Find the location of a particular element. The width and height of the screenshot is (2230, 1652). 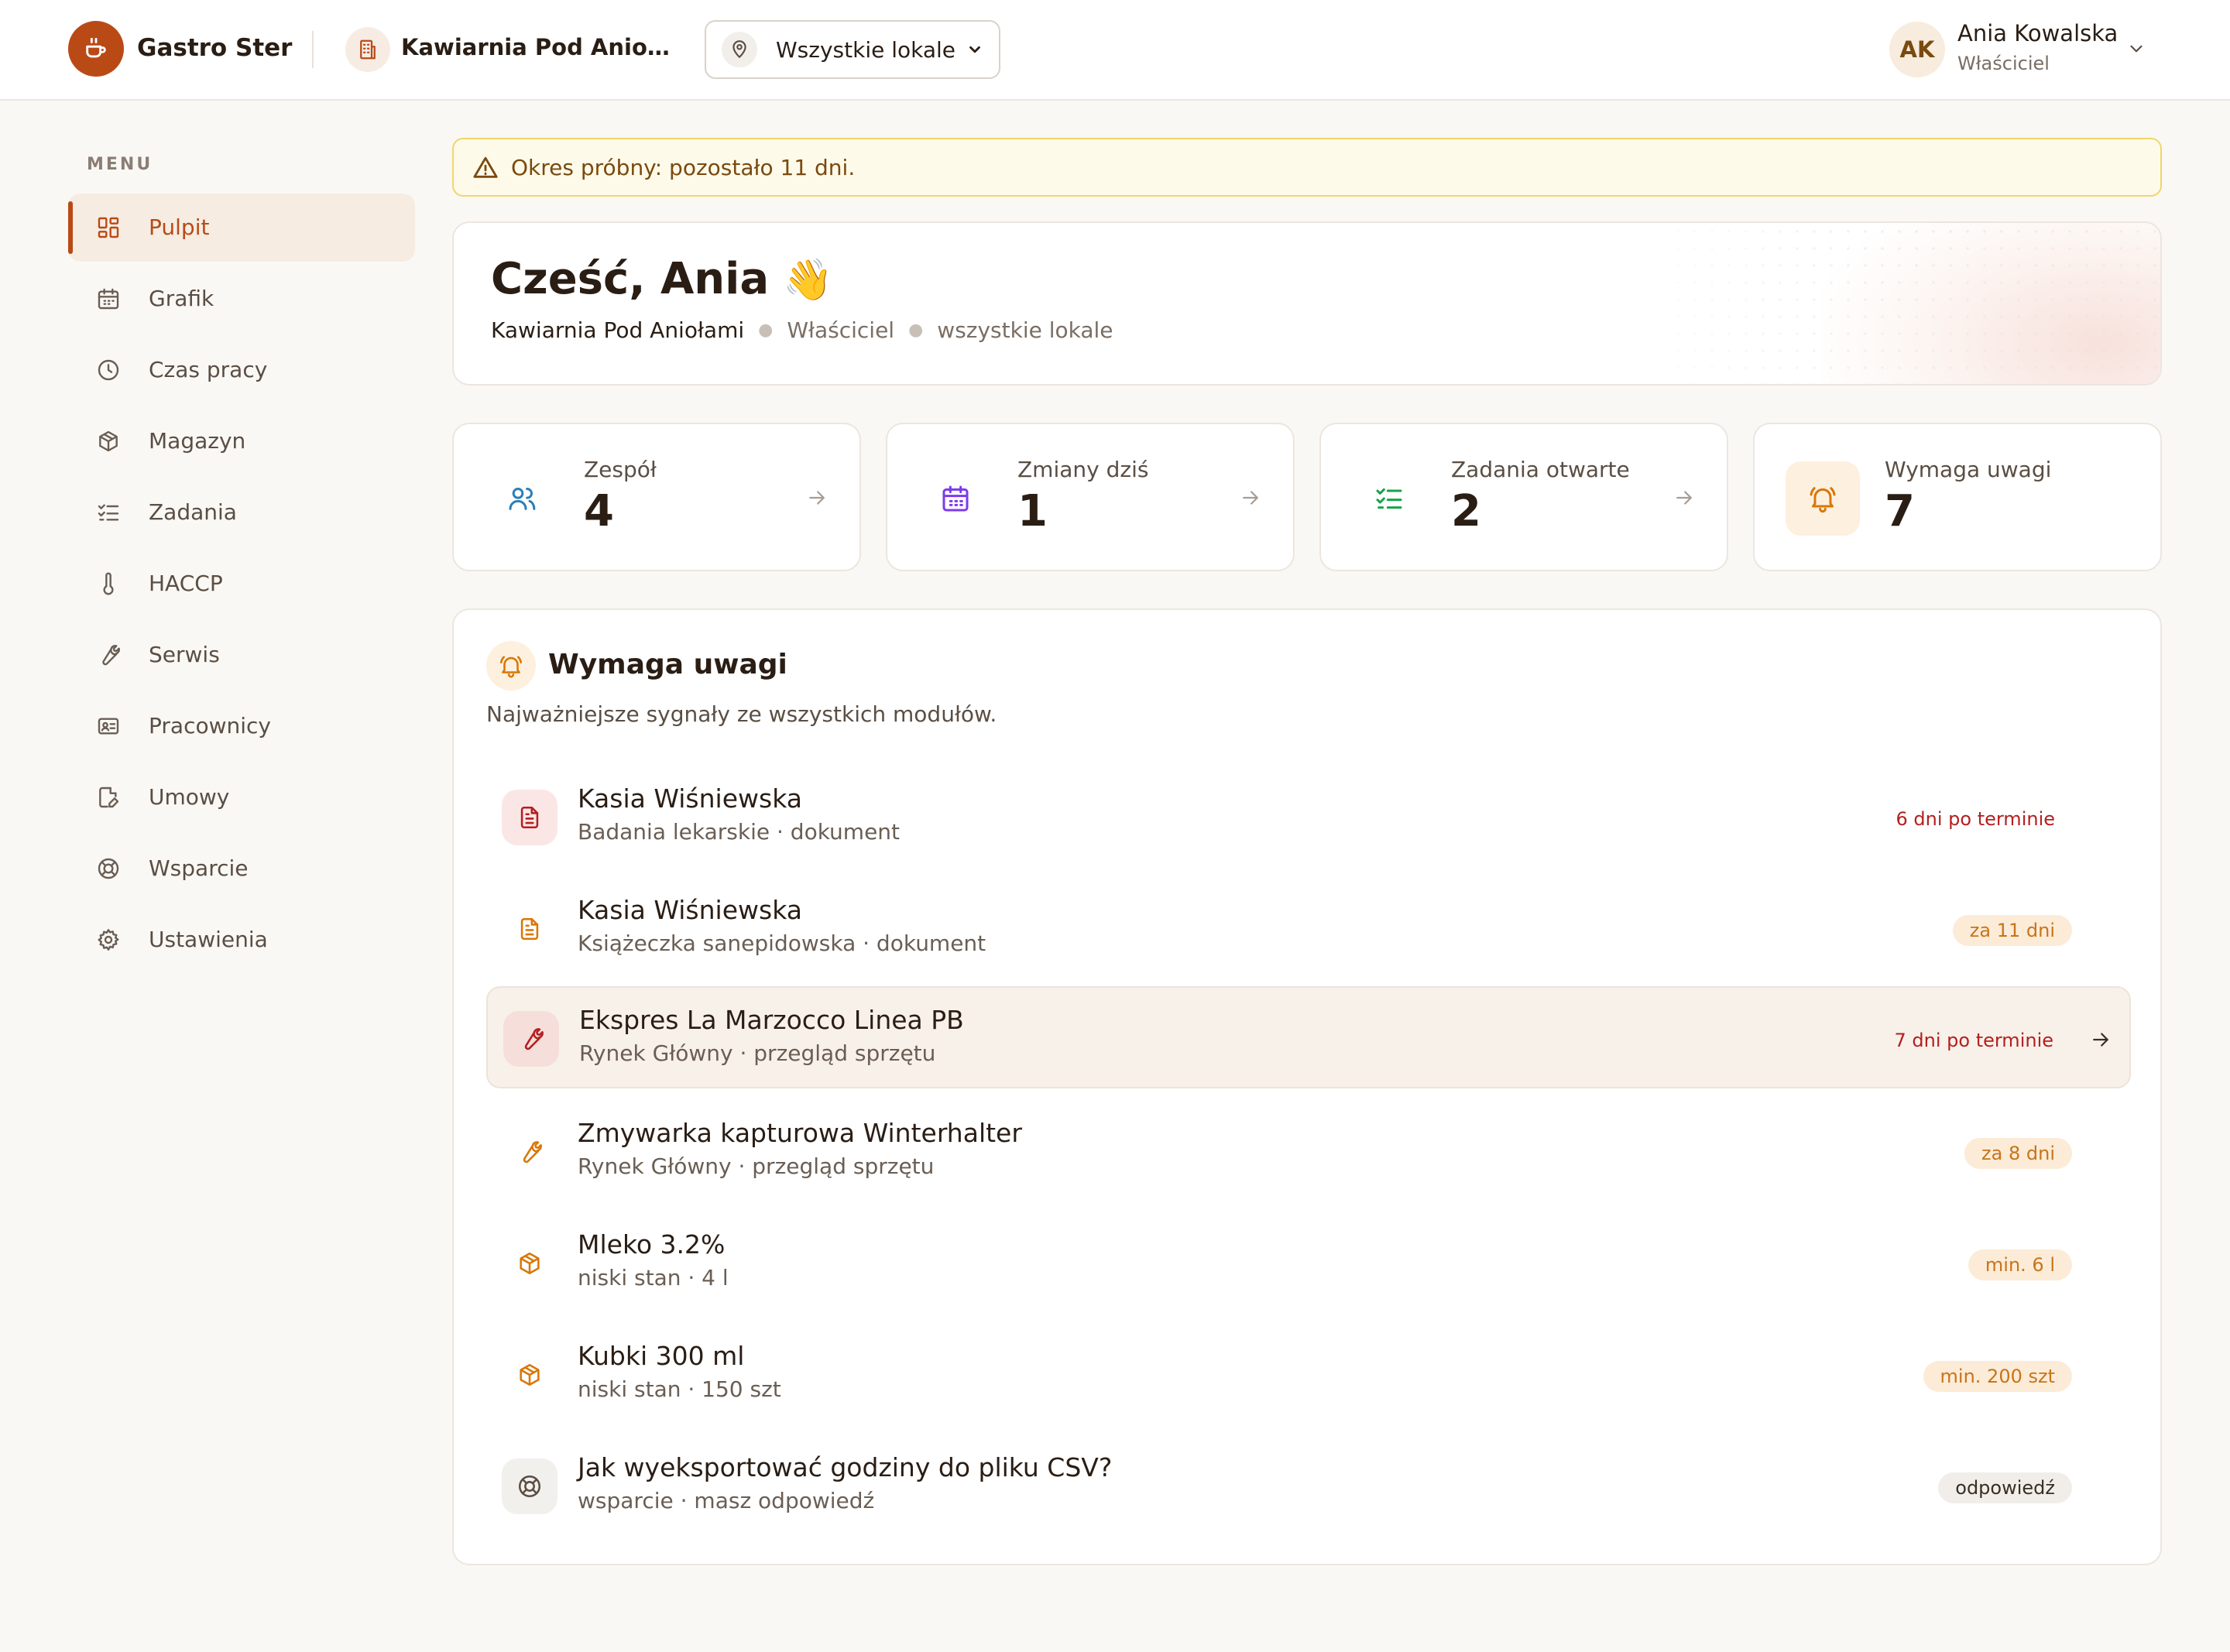

attention-item-title: Ekspres La Marzocco Linea PB is located at coordinates (771, 1020).